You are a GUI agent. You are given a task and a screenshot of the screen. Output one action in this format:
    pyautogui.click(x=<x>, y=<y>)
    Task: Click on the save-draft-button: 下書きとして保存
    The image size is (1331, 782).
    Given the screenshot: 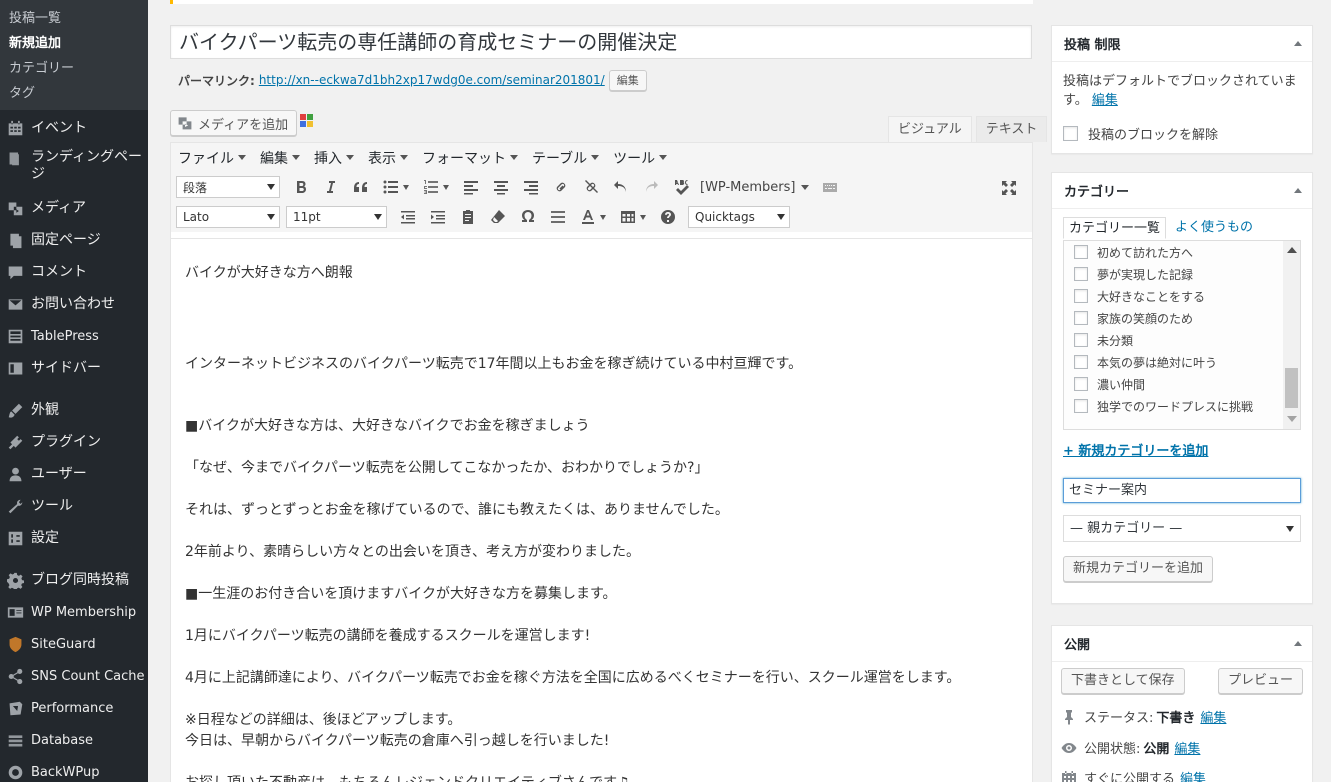 What is the action you would take?
    pyautogui.click(x=1123, y=681)
    